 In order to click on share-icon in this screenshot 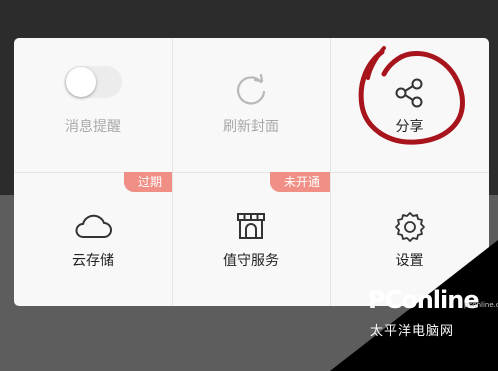, I will do `click(410, 95)`.